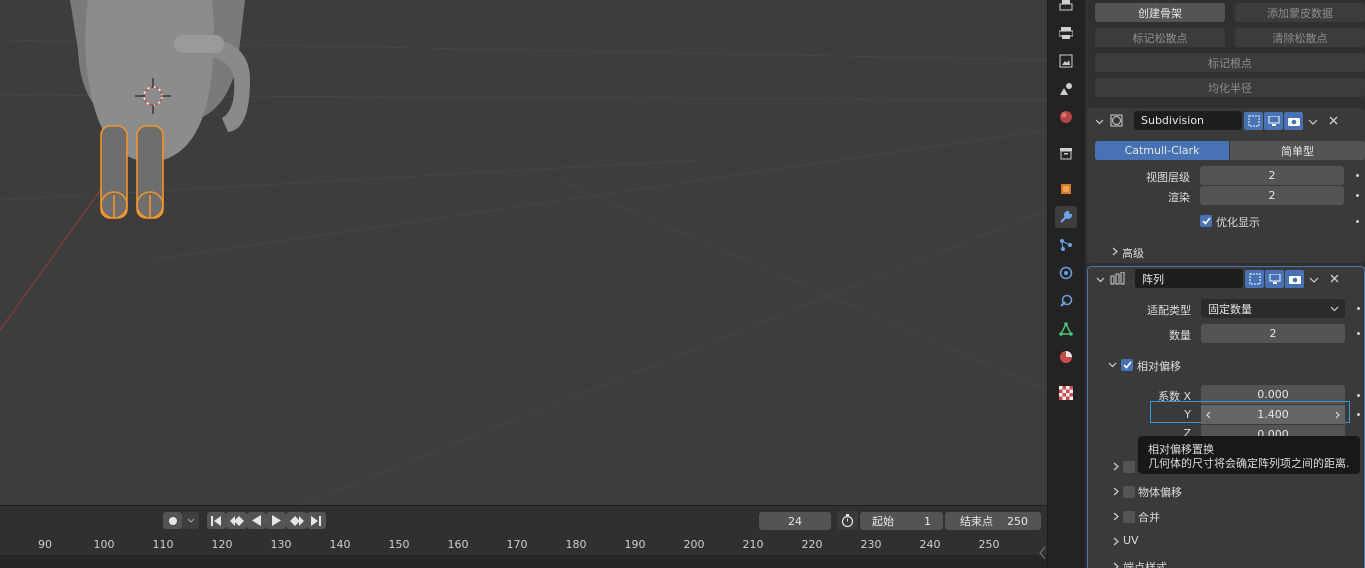 This screenshot has height=568, width=1365. Describe the element at coordinates (1179, 197) in the screenshot. I see `render-levels-label: 渲染` at that location.